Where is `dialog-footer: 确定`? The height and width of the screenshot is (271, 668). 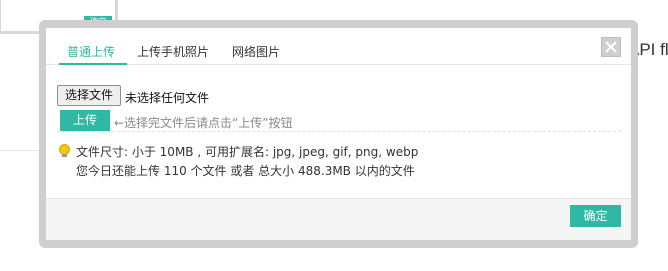
dialog-footer: 确定 is located at coordinates (338, 219).